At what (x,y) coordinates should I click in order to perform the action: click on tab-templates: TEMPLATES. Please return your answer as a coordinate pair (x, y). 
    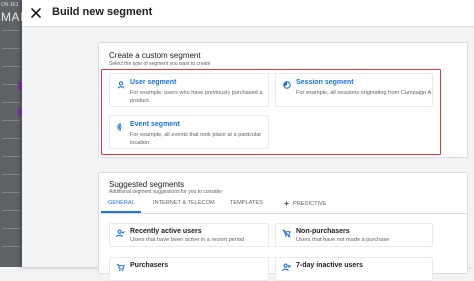
    Looking at the image, I should click on (246, 203).